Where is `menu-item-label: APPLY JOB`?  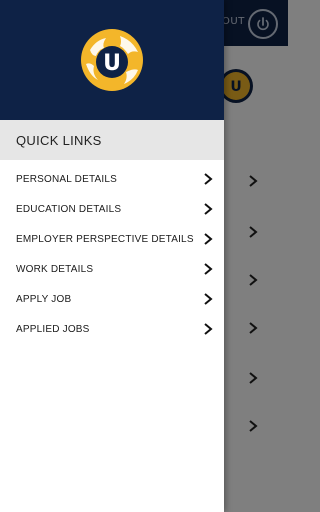
menu-item-label: APPLY JOB is located at coordinates (44, 299).